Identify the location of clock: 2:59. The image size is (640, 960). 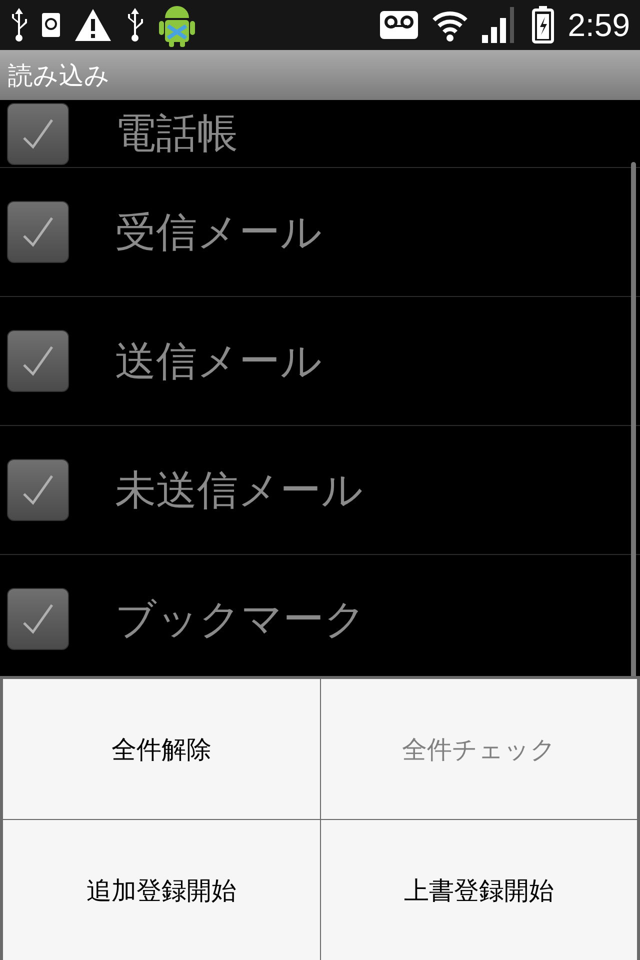
(599, 25).